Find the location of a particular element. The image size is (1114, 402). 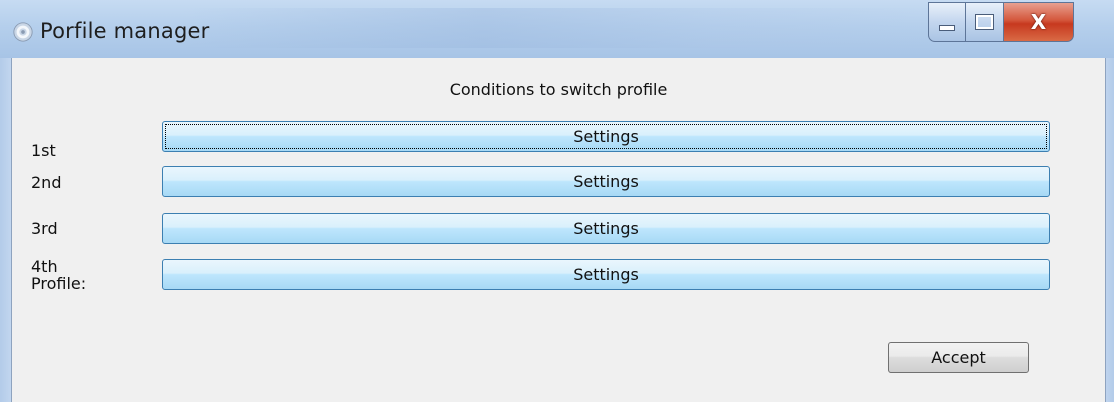

close-button: X is located at coordinates (1039, 22).